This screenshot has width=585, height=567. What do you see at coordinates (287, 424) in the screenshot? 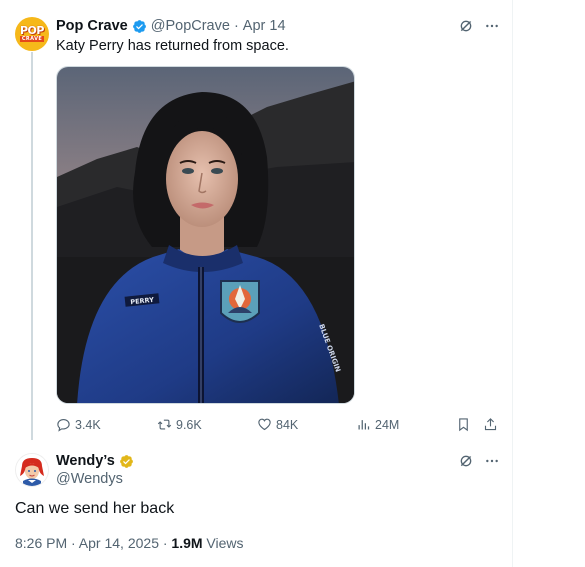
I see `like-count: 84K` at bounding box center [287, 424].